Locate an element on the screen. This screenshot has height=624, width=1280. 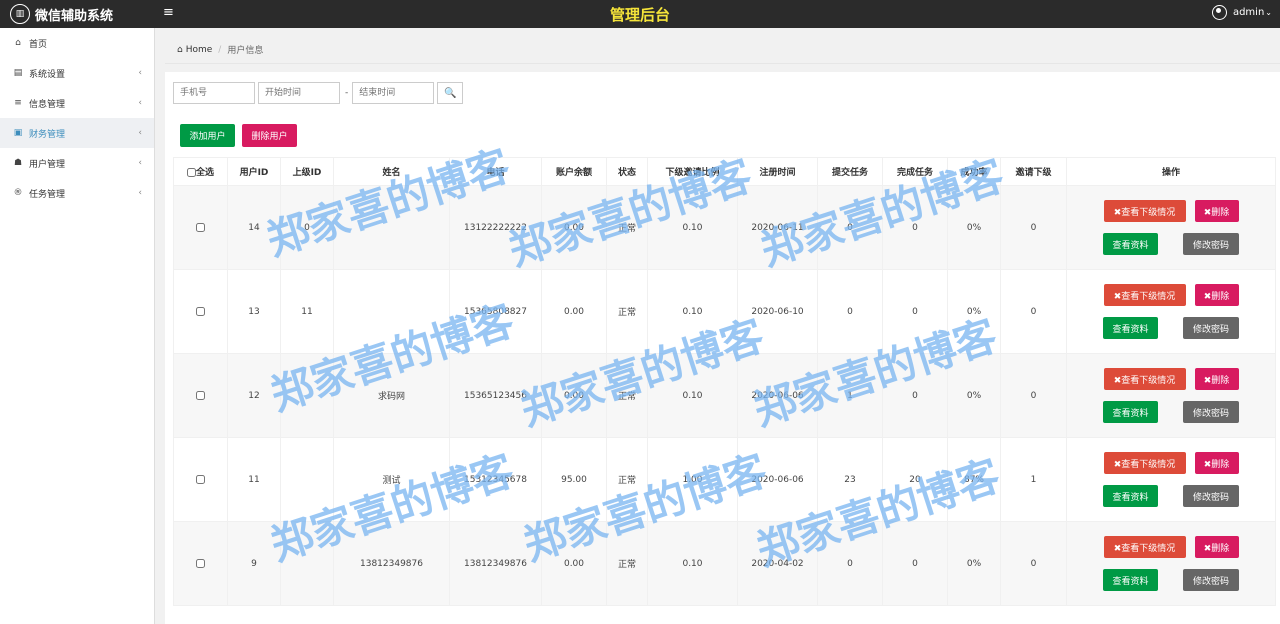
column-header: 注册时间 is located at coordinates (777, 171).